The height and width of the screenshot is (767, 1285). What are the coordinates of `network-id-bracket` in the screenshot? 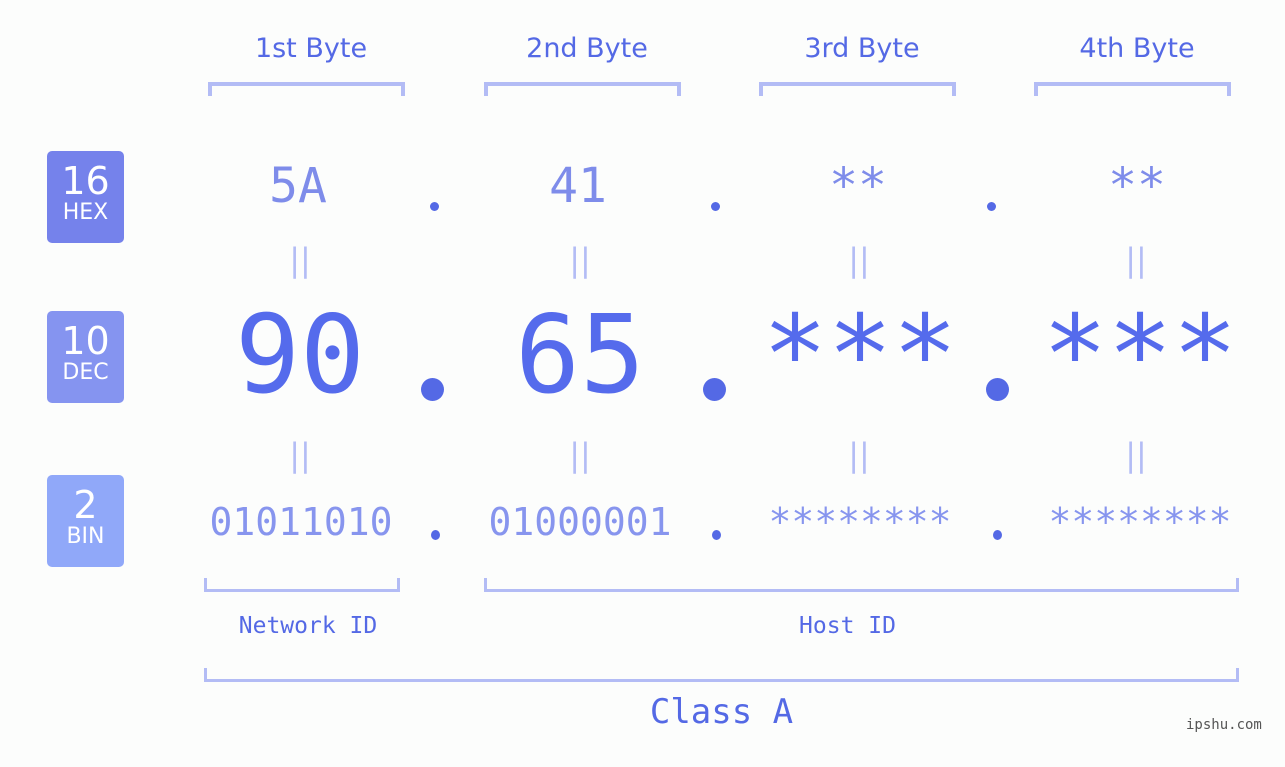 It's located at (302, 585).